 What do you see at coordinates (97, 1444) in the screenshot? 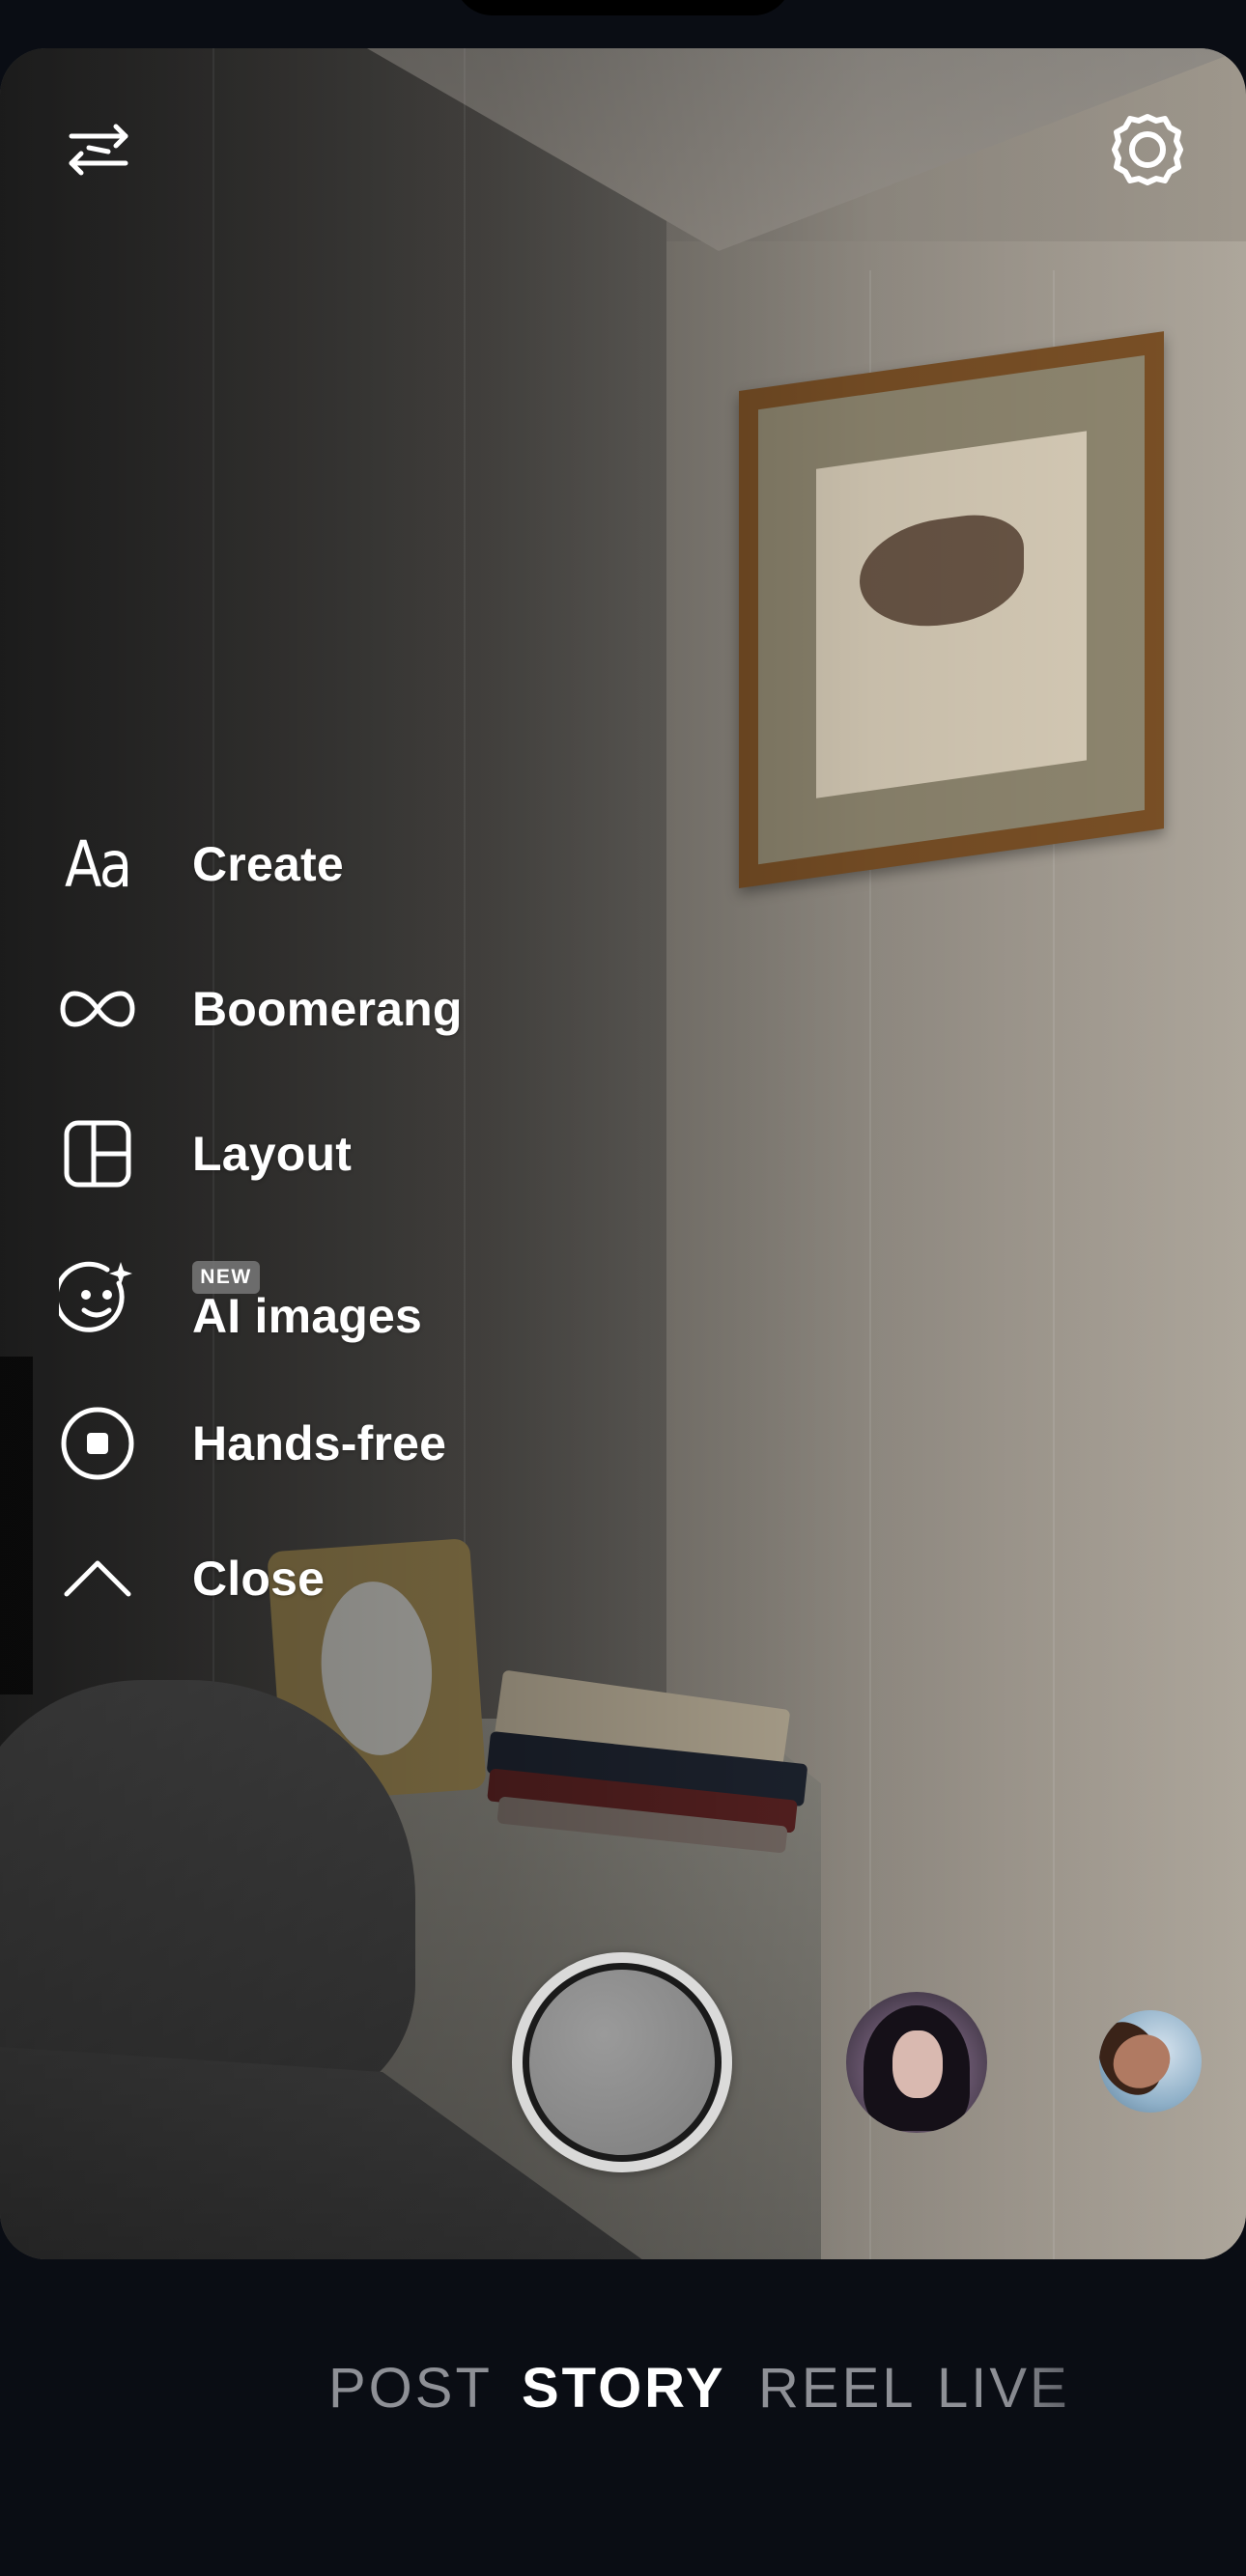
I see `record-stop-icon` at bounding box center [97, 1444].